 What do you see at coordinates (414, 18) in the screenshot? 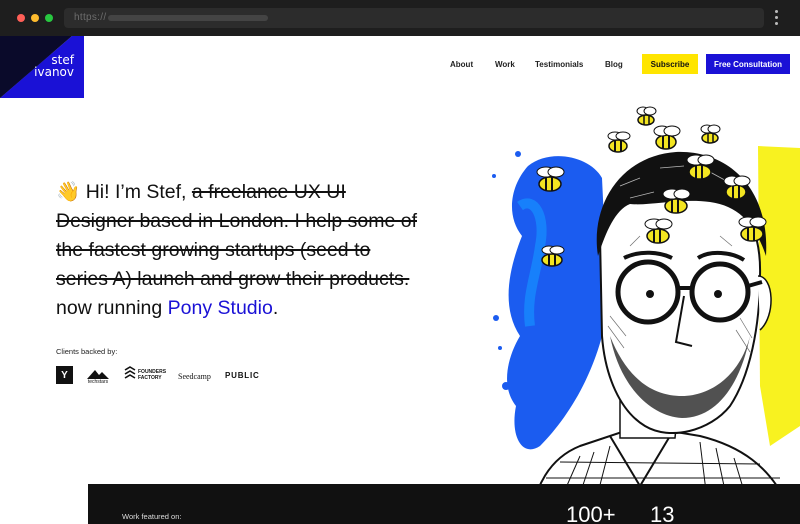
I see `address-bar: https://` at bounding box center [414, 18].